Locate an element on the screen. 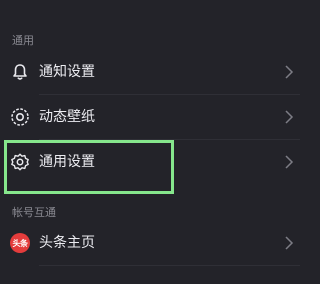  divider is located at coordinates (169, 265).